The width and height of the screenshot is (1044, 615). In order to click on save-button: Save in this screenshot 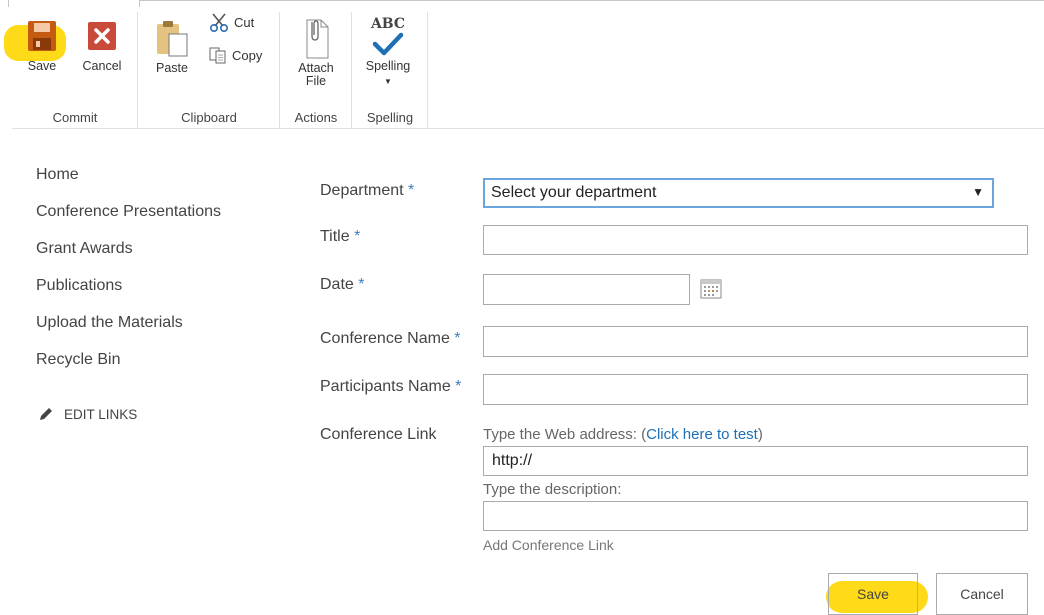, I will do `click(42, 46)`.